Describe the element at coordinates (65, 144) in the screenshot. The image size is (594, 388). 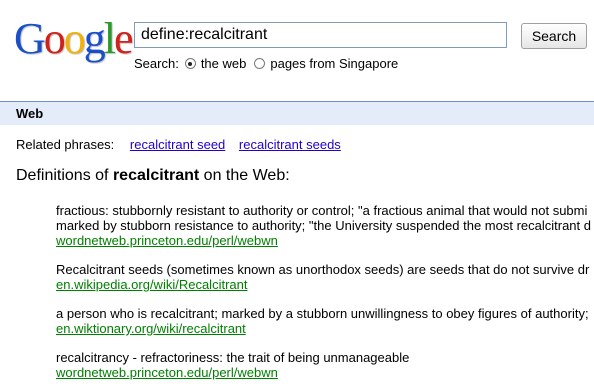
I see `related-label: Related phrases:` at that location.